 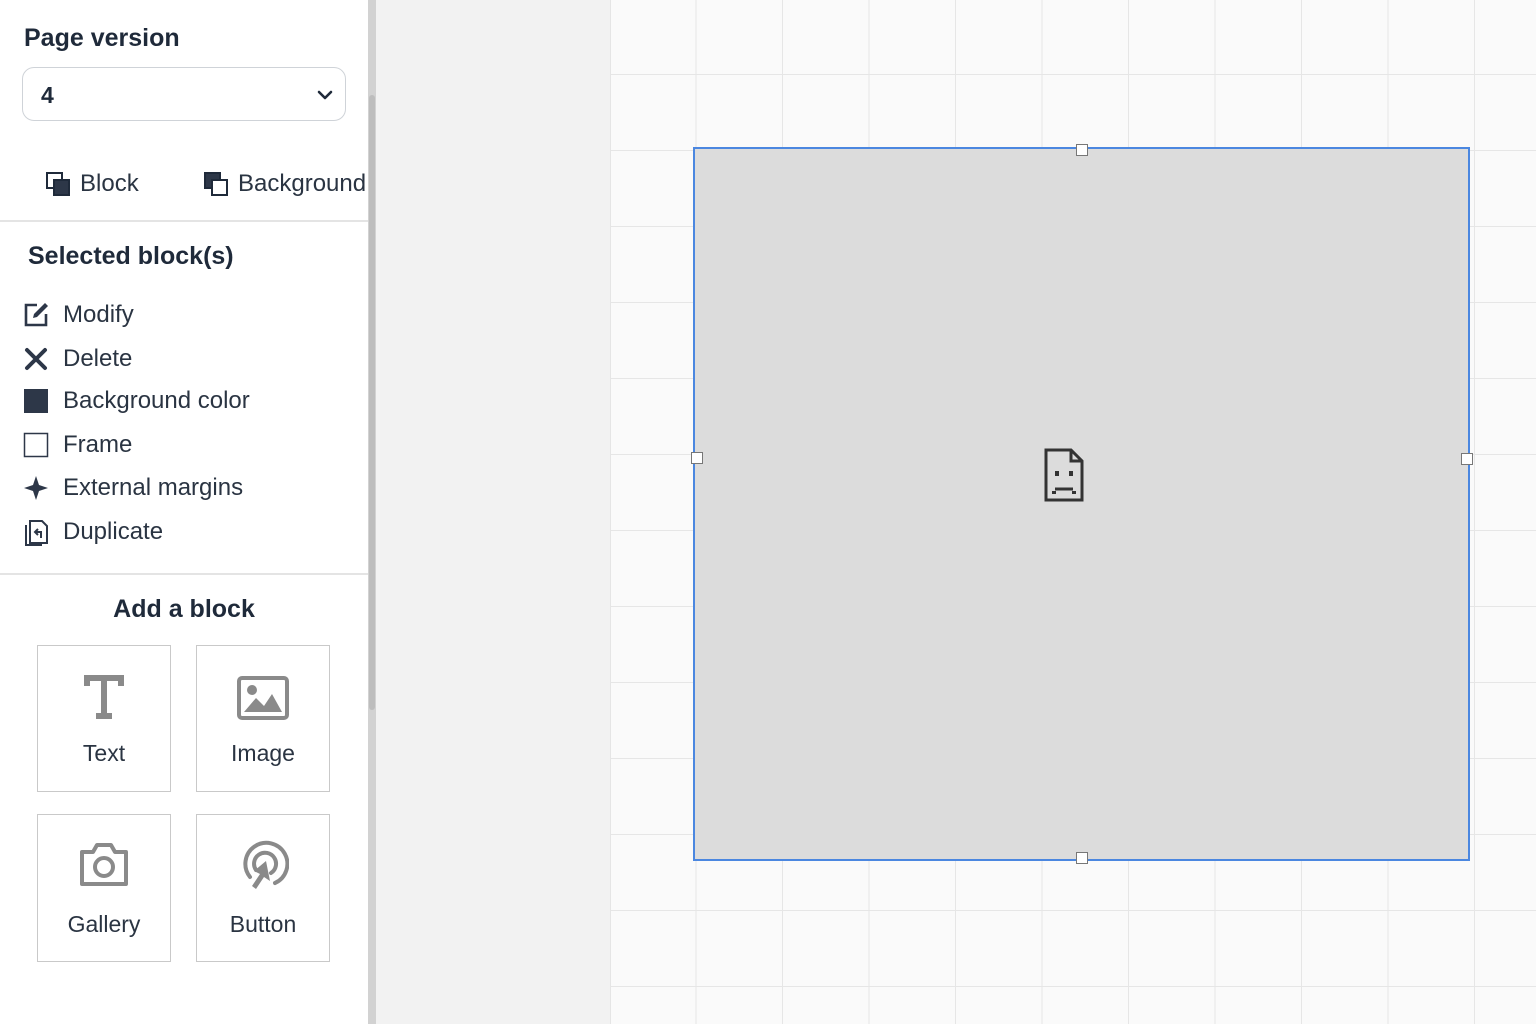 What do you see at coordinates (263, 924) in the screenshot?
I see `add-button-label: Button` at bounding box center [263, 924].